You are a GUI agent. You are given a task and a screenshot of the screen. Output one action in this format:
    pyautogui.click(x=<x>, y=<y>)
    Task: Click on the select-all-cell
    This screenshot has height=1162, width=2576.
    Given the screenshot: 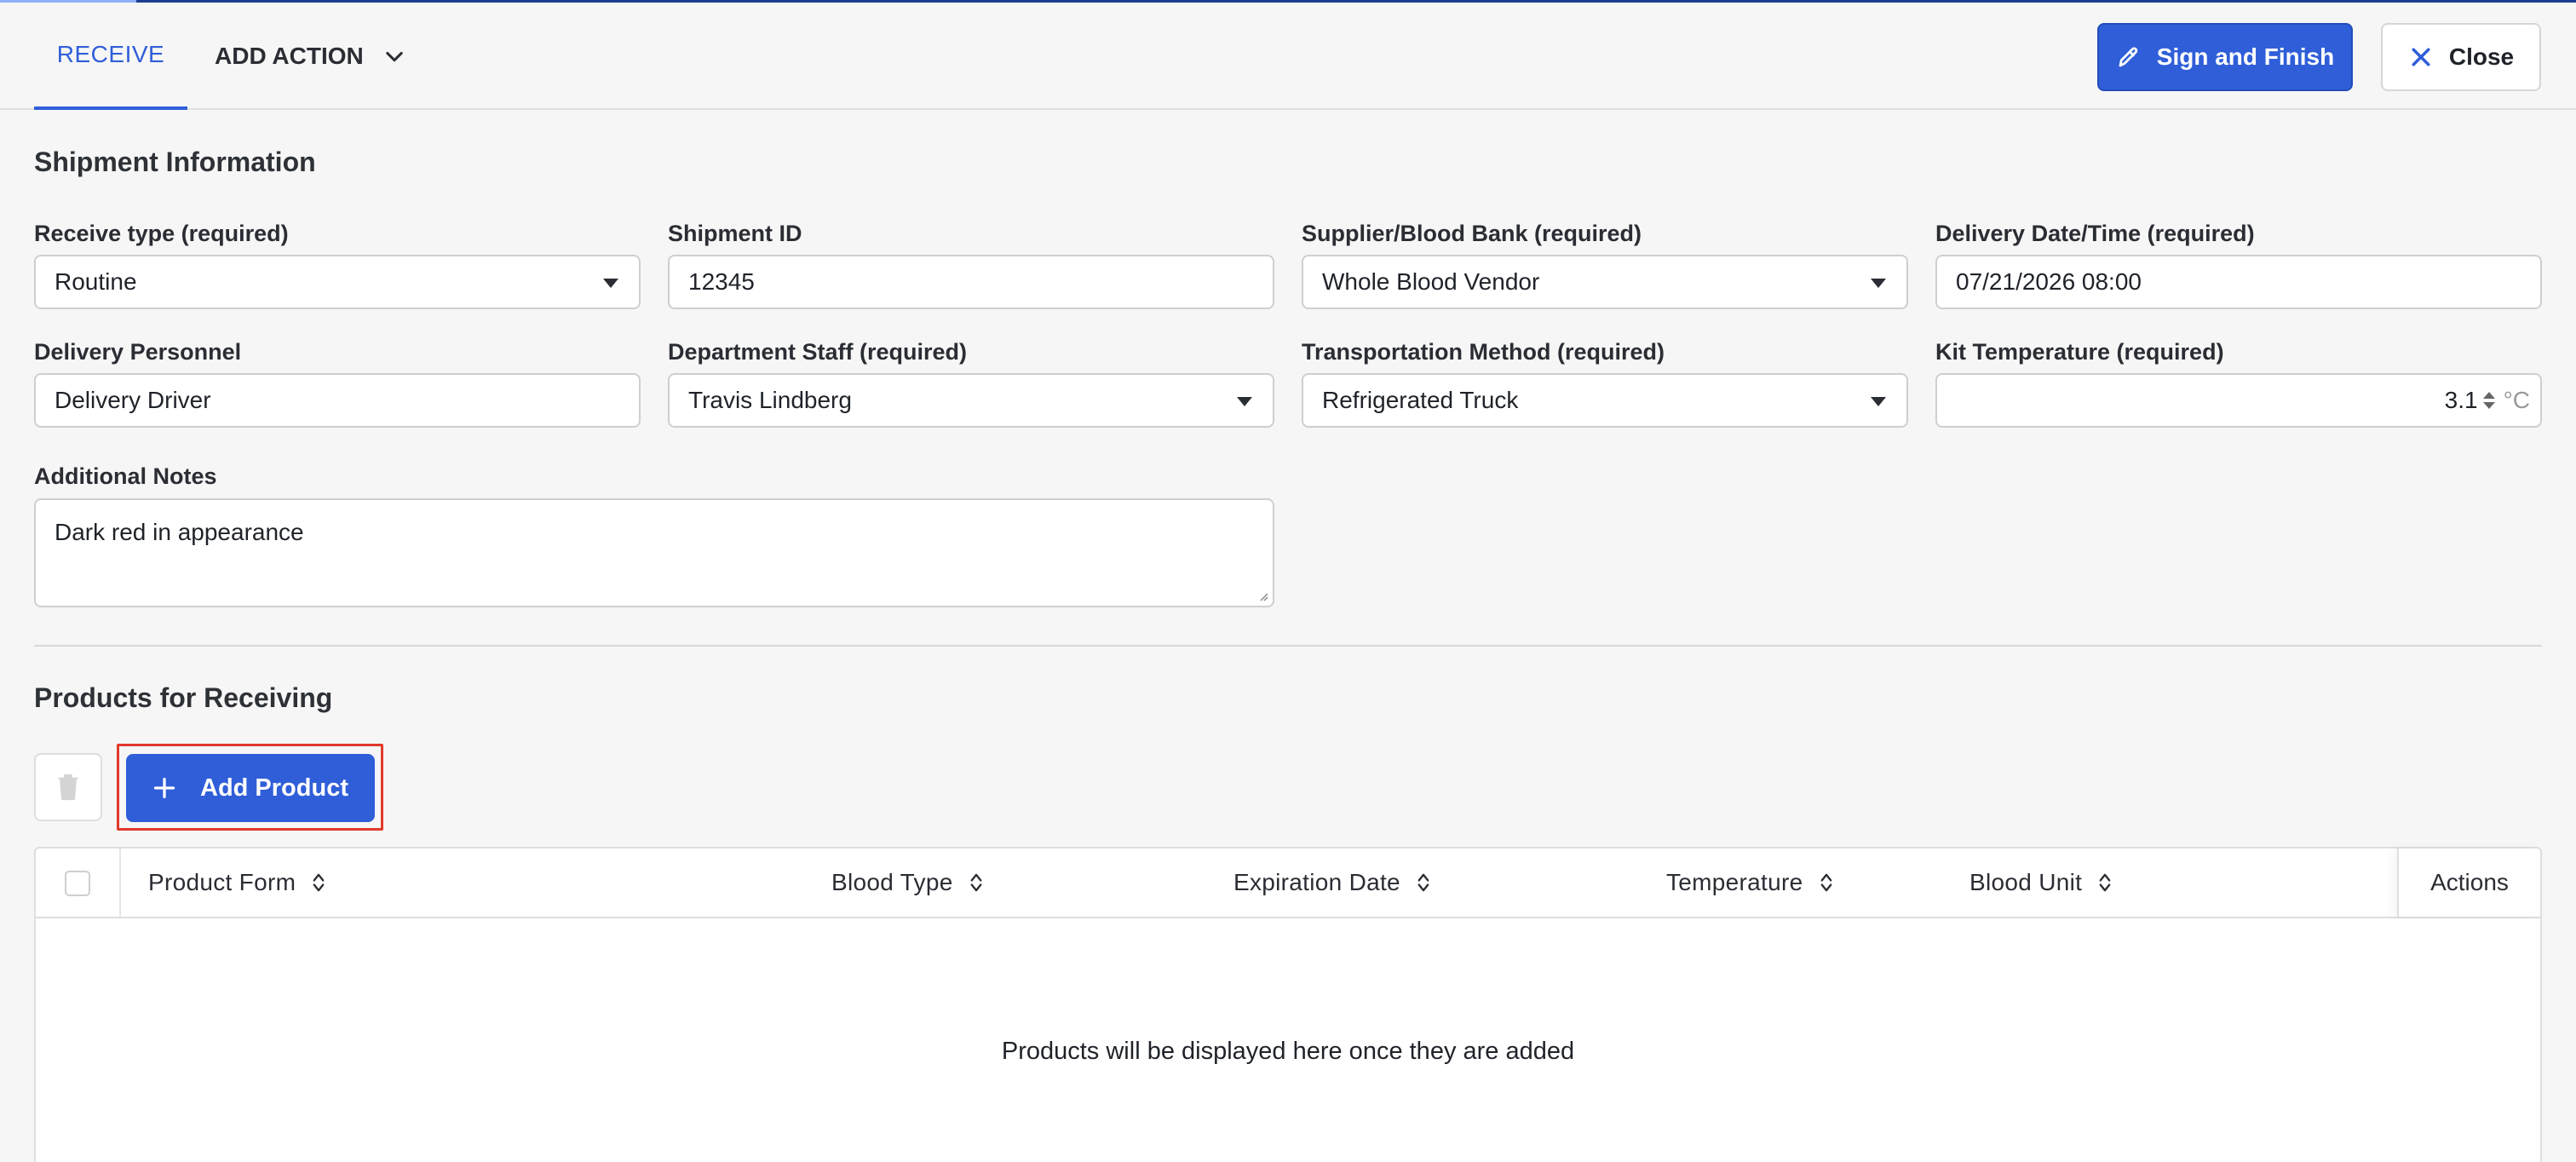 What is the action you would take?
    pyautogui.click(x=78, y=882)
    